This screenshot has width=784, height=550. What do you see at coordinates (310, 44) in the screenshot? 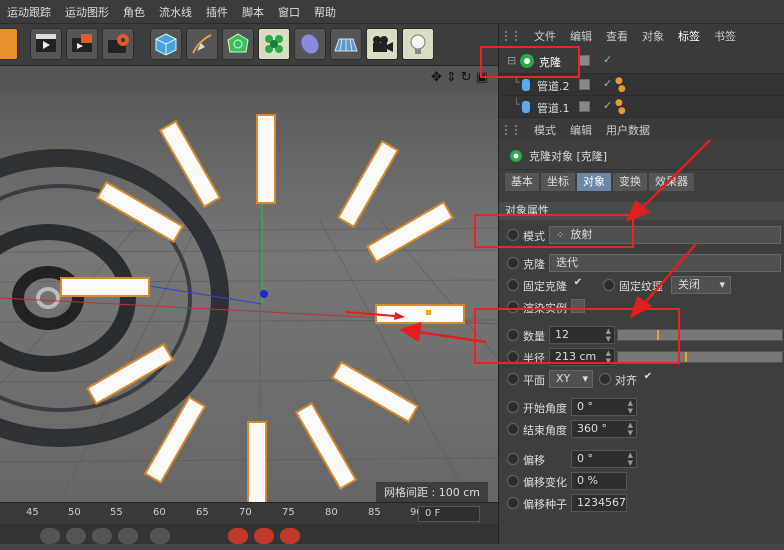
I see `deformer-icon` at bounding box center [310, 44].